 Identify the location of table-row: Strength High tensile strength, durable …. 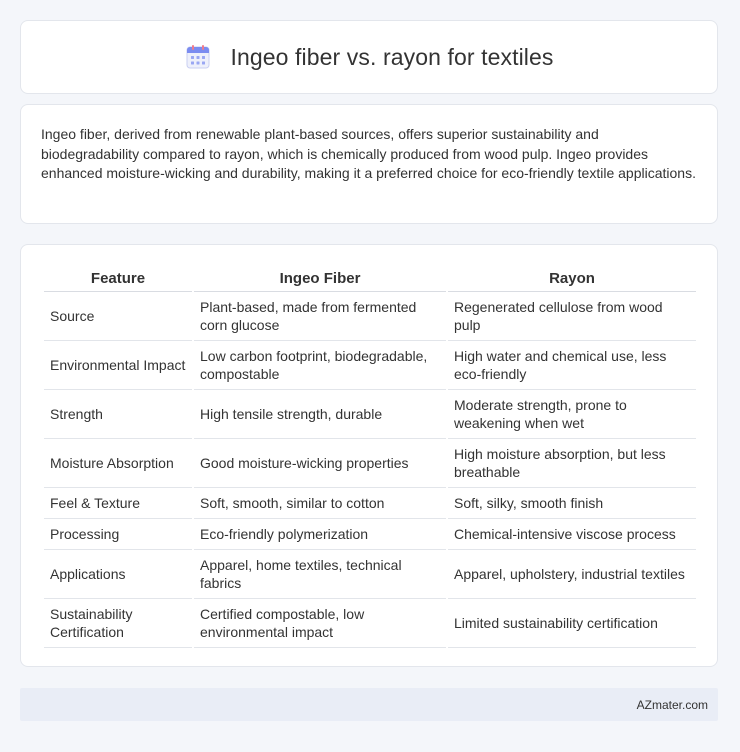
(370, 414).